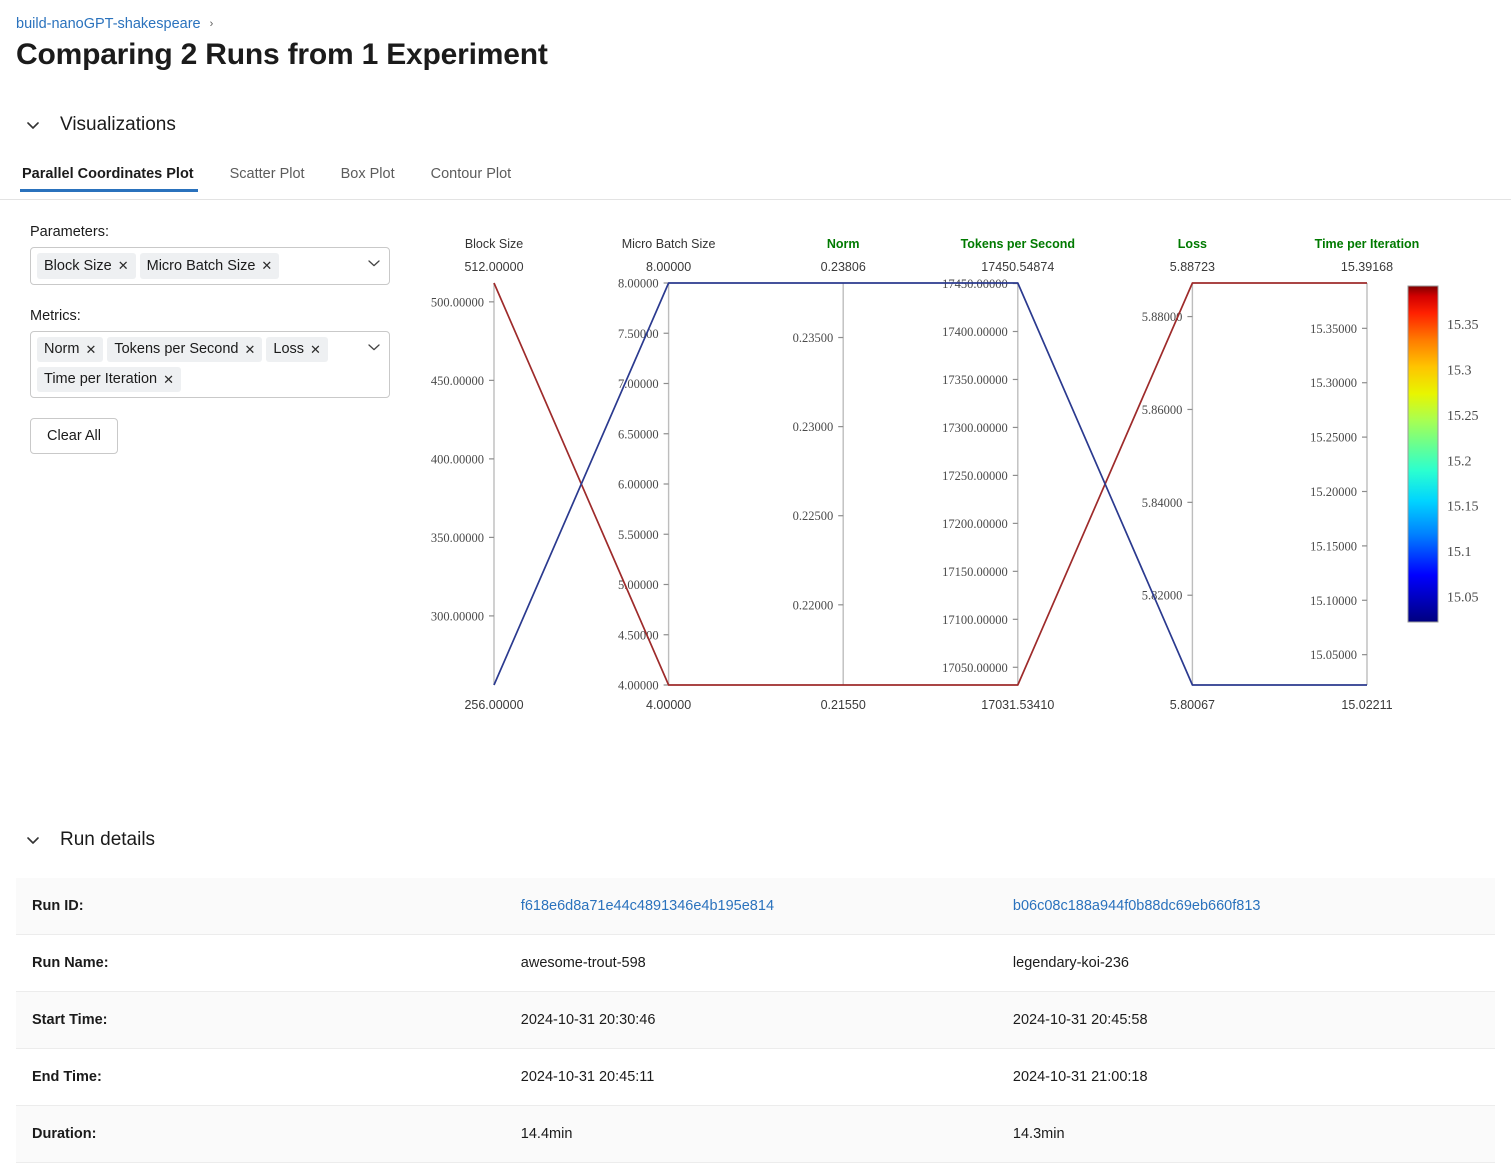 This screenshot has height=1167, width=1511. Describe the element at coordinates (108, 24) in the screenshot. I see `breadcrumb-experiment-link: build-nanoGPT-shakespeare` at that location.